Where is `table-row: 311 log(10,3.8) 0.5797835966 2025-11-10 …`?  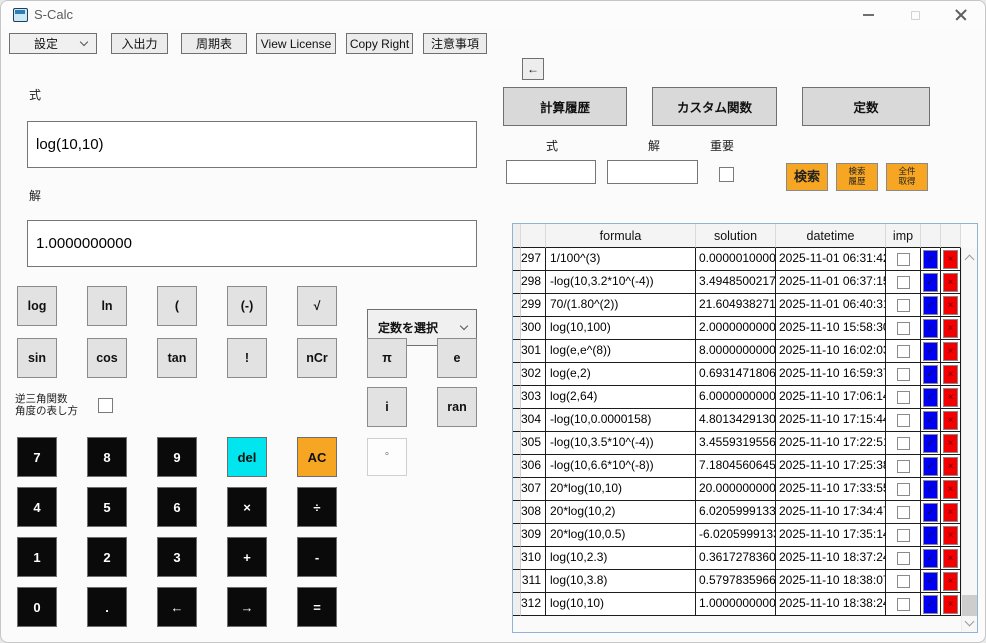
table-row: 311 log(10,3.8) 0.5797835966 2025-11-10 … is located at coordinates (737, 581).